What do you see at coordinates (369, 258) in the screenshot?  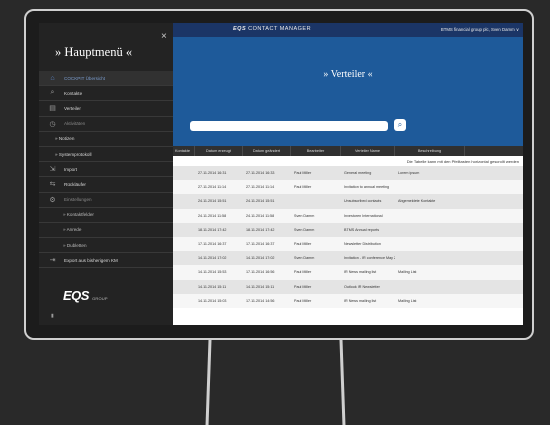 I see `table-cell: Invitation - IR conference May 2015` at bounding box center [369, 258].